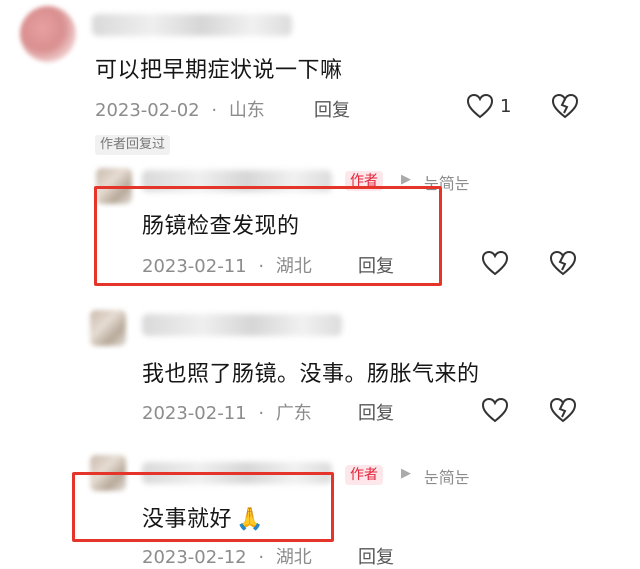 The width and height of the screenshot is (640, 569). I want to click on reply-meta: 2023-02-11 · 广东, so click(227, 412).